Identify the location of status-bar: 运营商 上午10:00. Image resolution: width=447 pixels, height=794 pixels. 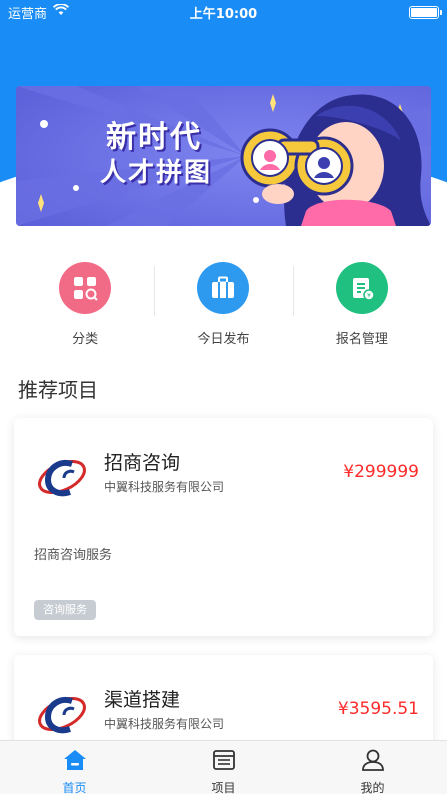
(223, 12).